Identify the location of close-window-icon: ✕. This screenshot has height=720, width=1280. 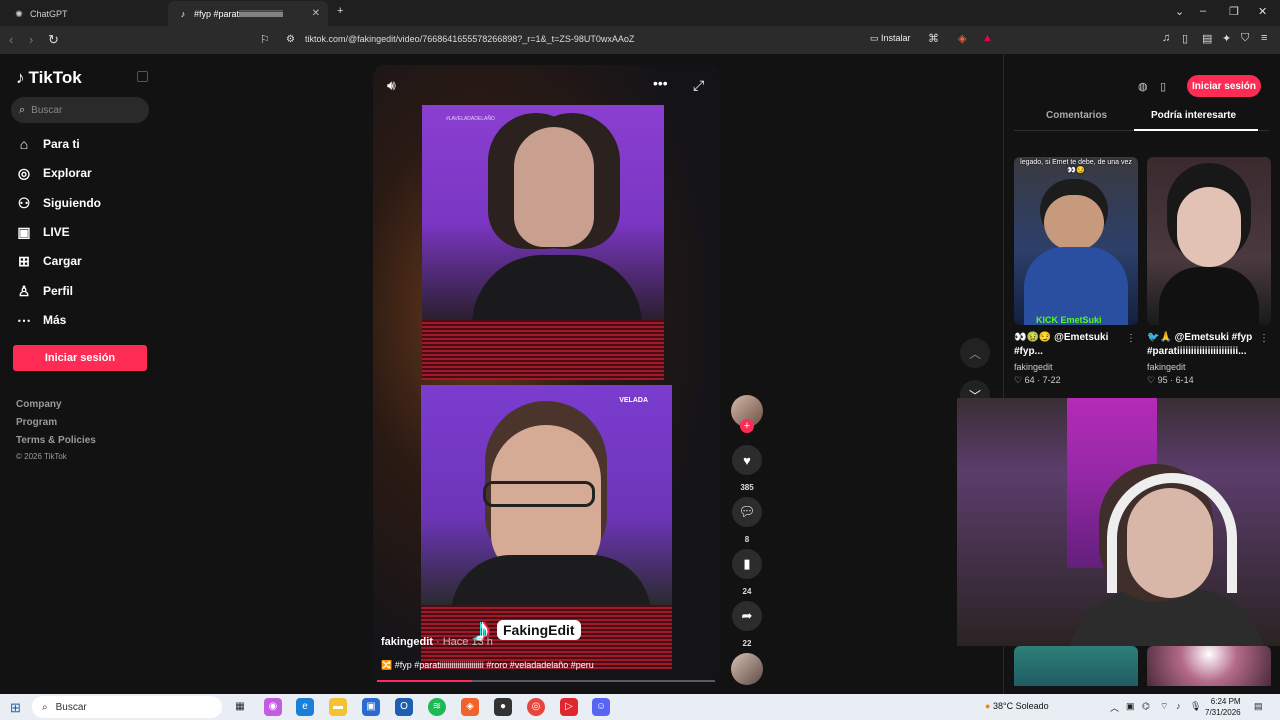
(1262, 11).